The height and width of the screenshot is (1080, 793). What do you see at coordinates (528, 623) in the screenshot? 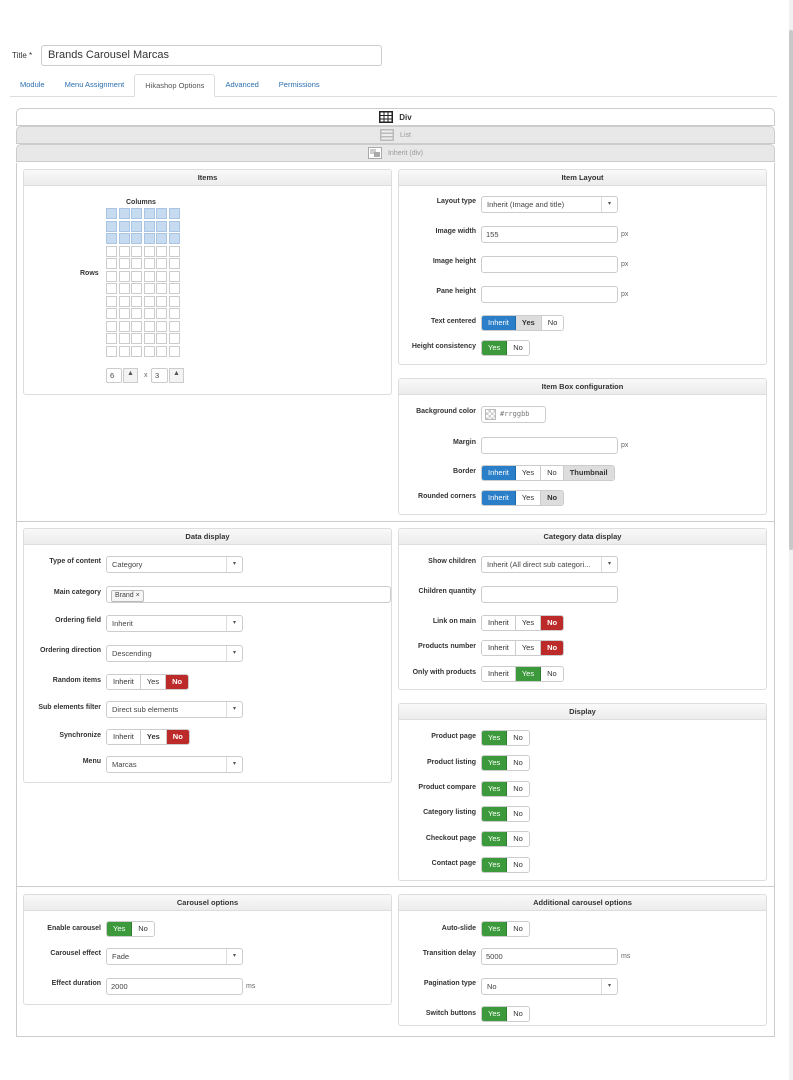
I see `link-on-main-yes: Yes` at bounding box center [528, 623].